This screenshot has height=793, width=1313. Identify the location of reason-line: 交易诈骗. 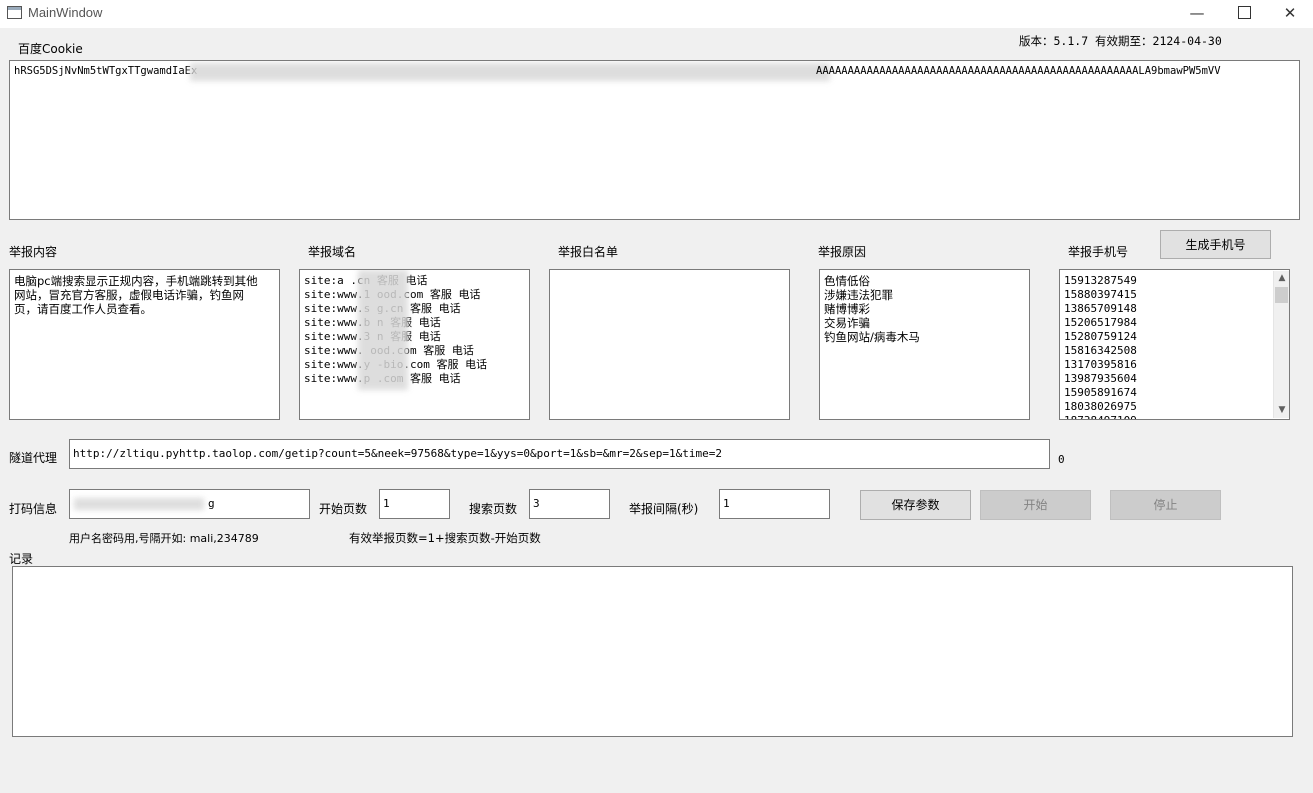
(847, 323).